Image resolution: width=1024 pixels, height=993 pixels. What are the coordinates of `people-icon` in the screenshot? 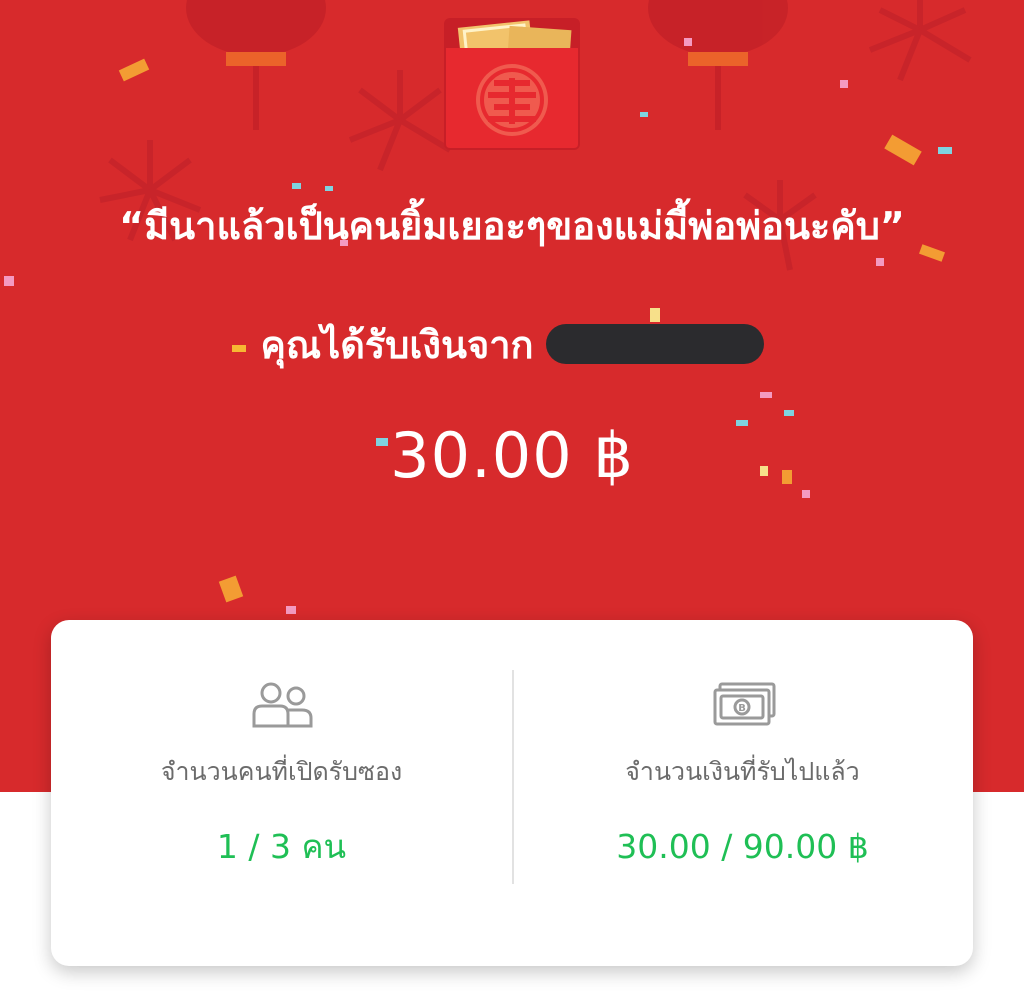 It's located at (282, 705).